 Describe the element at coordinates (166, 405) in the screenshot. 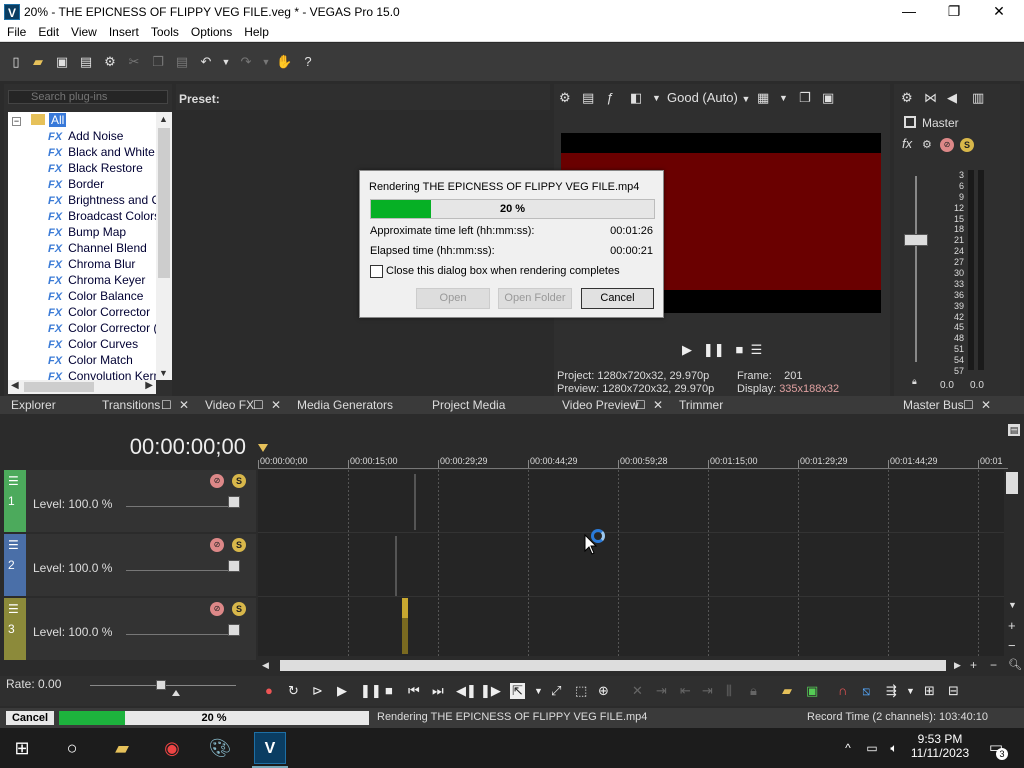

I see `tab-transitions-undock-icon: ☐` at that location.